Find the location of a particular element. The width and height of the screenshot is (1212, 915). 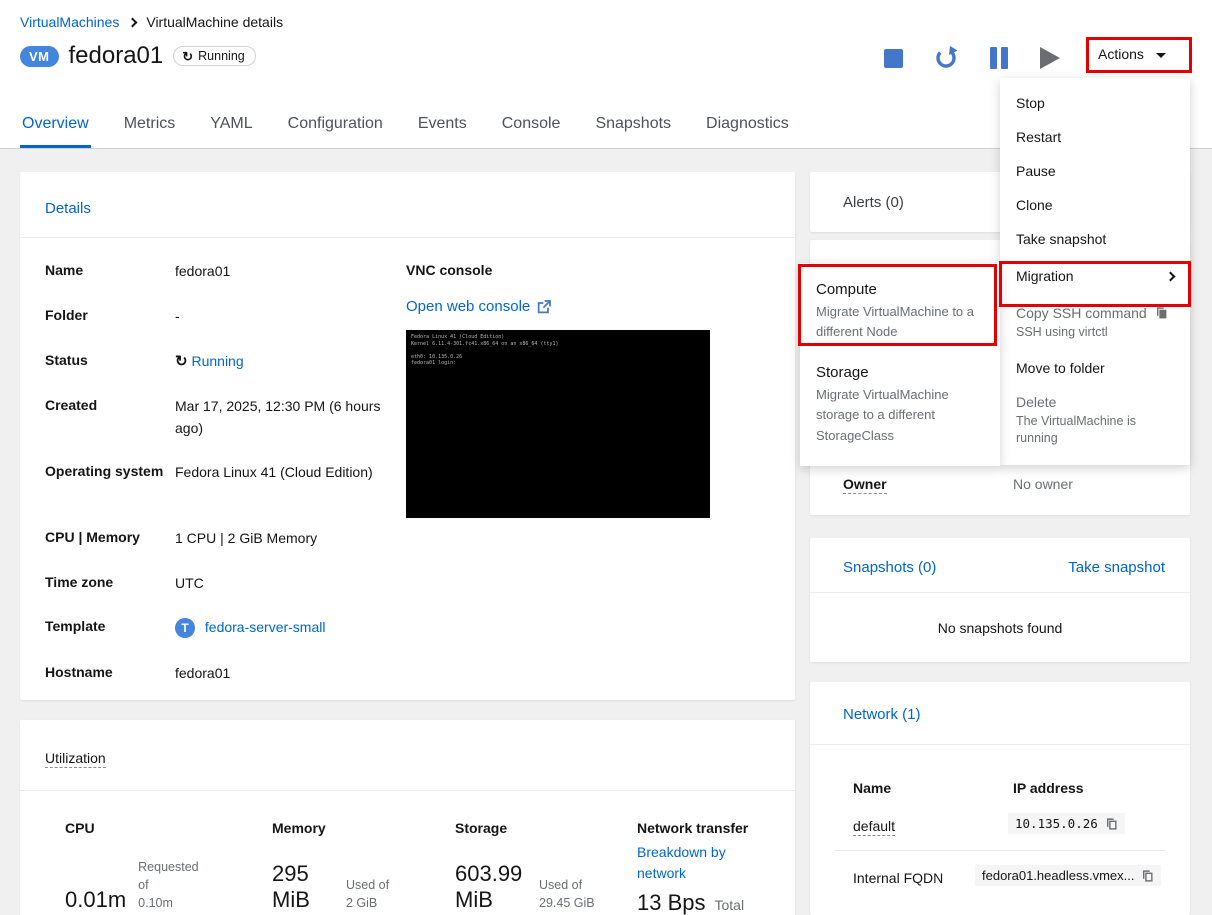

open-web-console-link: Open web console is located at coordinates (479, 306).